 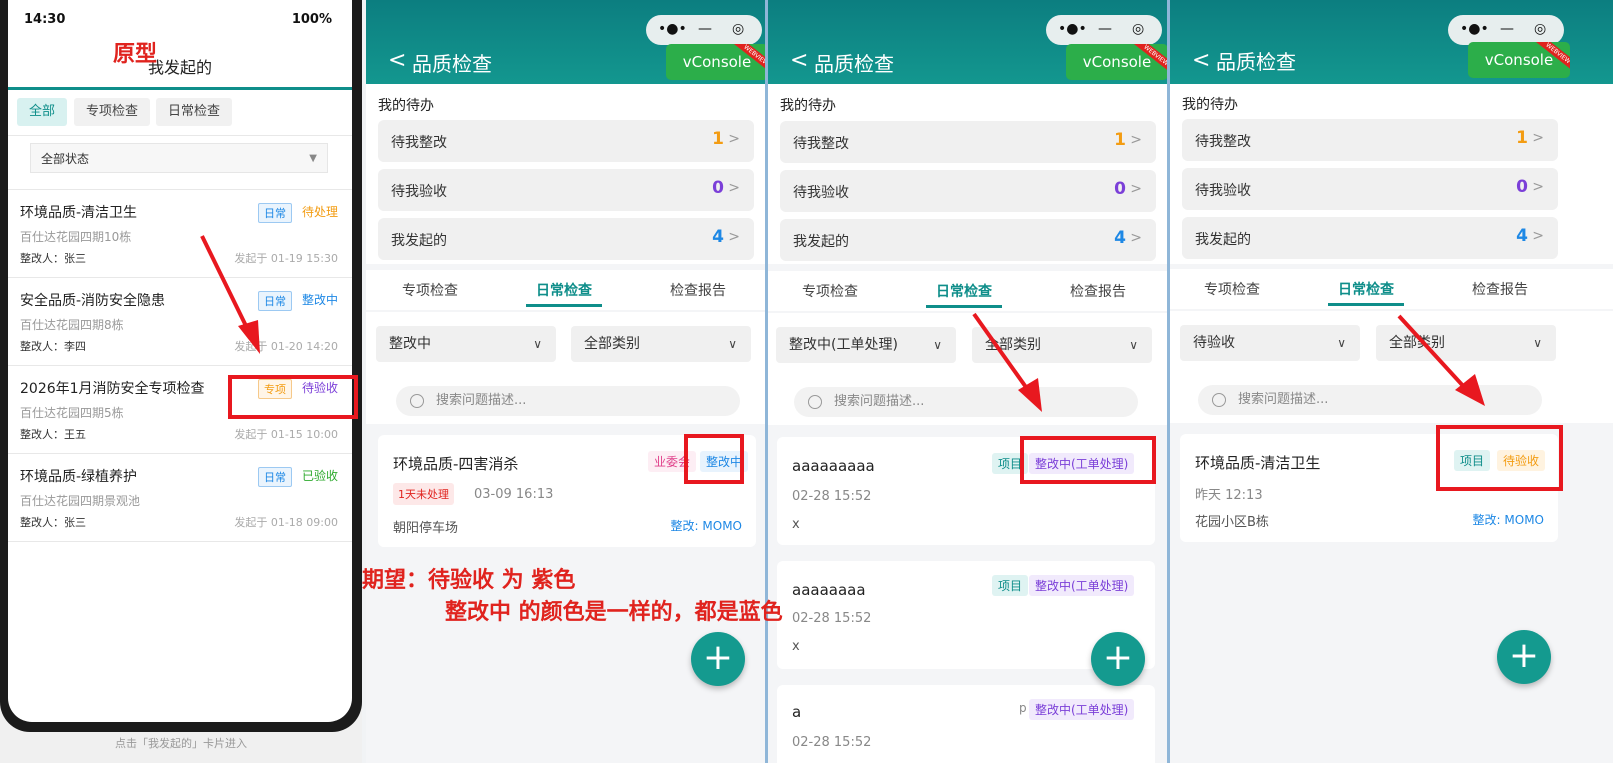 What do you see at coordinates (1013, 345) in the screenshot?
I see `category-select-value: 全部类别` at bounding box center [1013, 345].